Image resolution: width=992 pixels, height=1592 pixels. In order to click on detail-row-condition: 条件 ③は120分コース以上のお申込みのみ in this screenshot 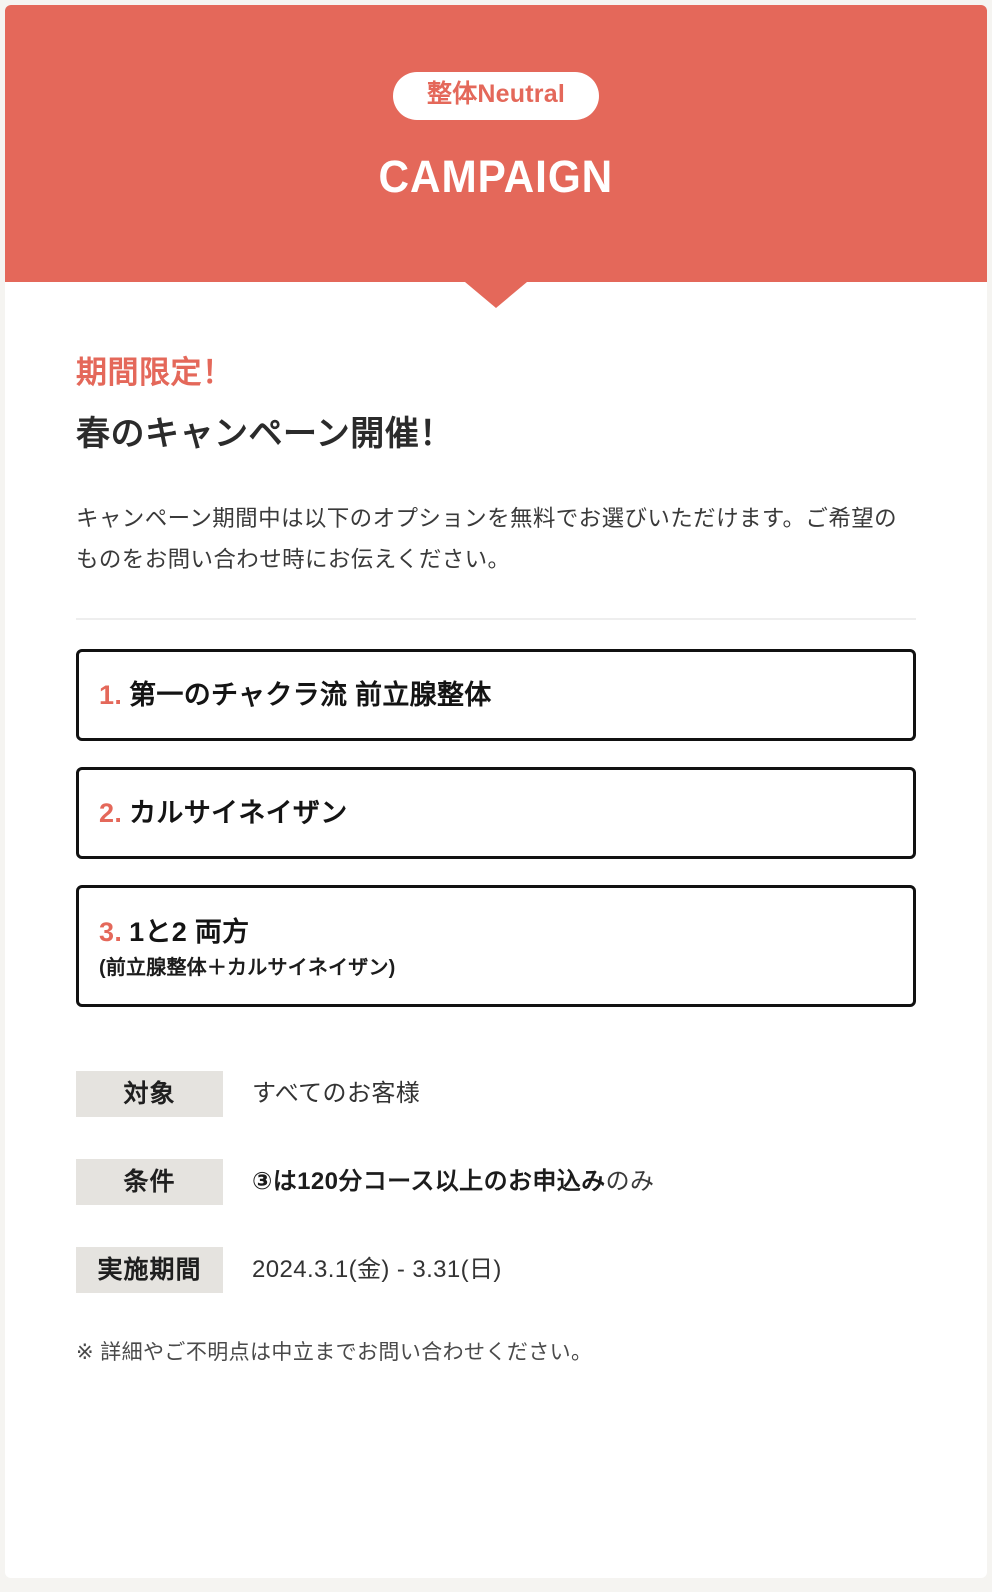, I will do `click(496, 1181)`.